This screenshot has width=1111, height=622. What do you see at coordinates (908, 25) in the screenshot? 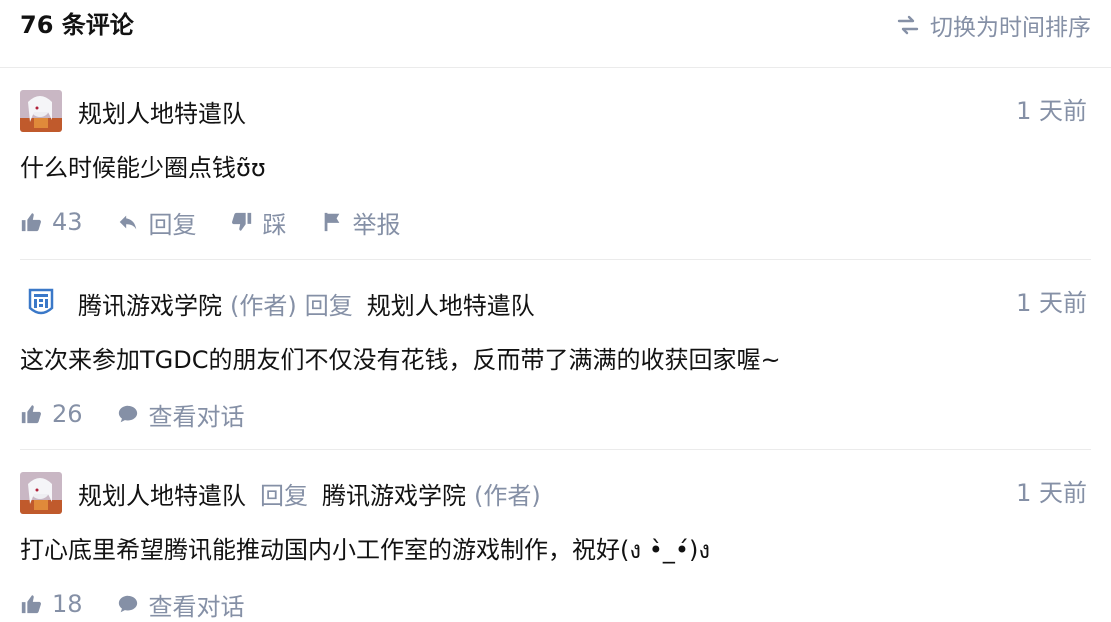
I see `swap-arrows-icon` at bounding box center [908, 25].